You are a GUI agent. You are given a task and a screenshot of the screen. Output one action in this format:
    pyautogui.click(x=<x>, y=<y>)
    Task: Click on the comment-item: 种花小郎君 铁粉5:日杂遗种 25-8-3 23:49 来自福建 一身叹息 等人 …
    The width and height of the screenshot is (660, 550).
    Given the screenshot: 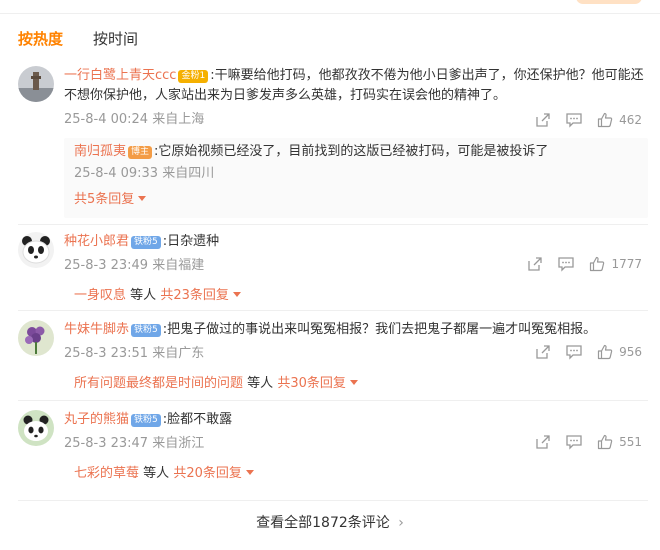 What is the action you would take?
    pyautogui.click(x=333, y=272)
    